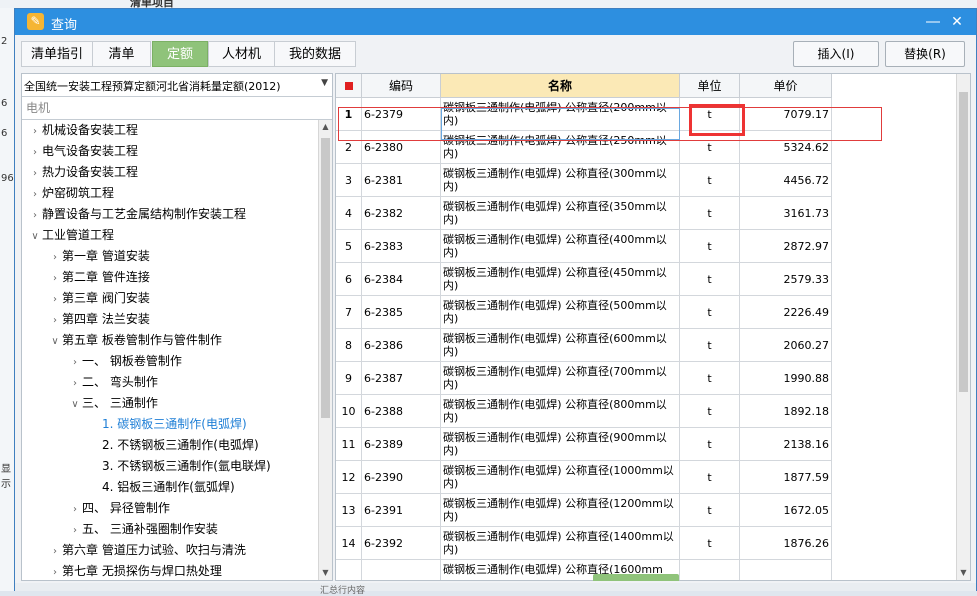 This screenshot has width=977, height=596. What do you see at coordinates (560, 477) in the screenshot?
I see `name-cell: 碳钢板三通制作(电弧焊) 公称直径(1000mm以内)` at bounding box center [560, 477].